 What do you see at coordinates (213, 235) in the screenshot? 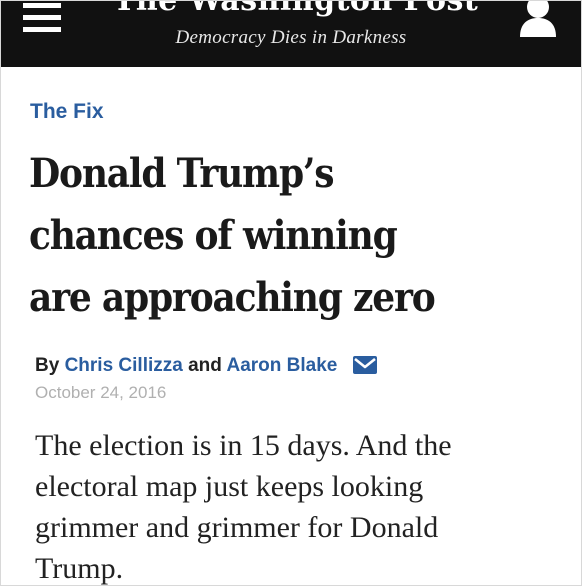
I see `headline-line: chances of winning` at bounding box center [213, 235].